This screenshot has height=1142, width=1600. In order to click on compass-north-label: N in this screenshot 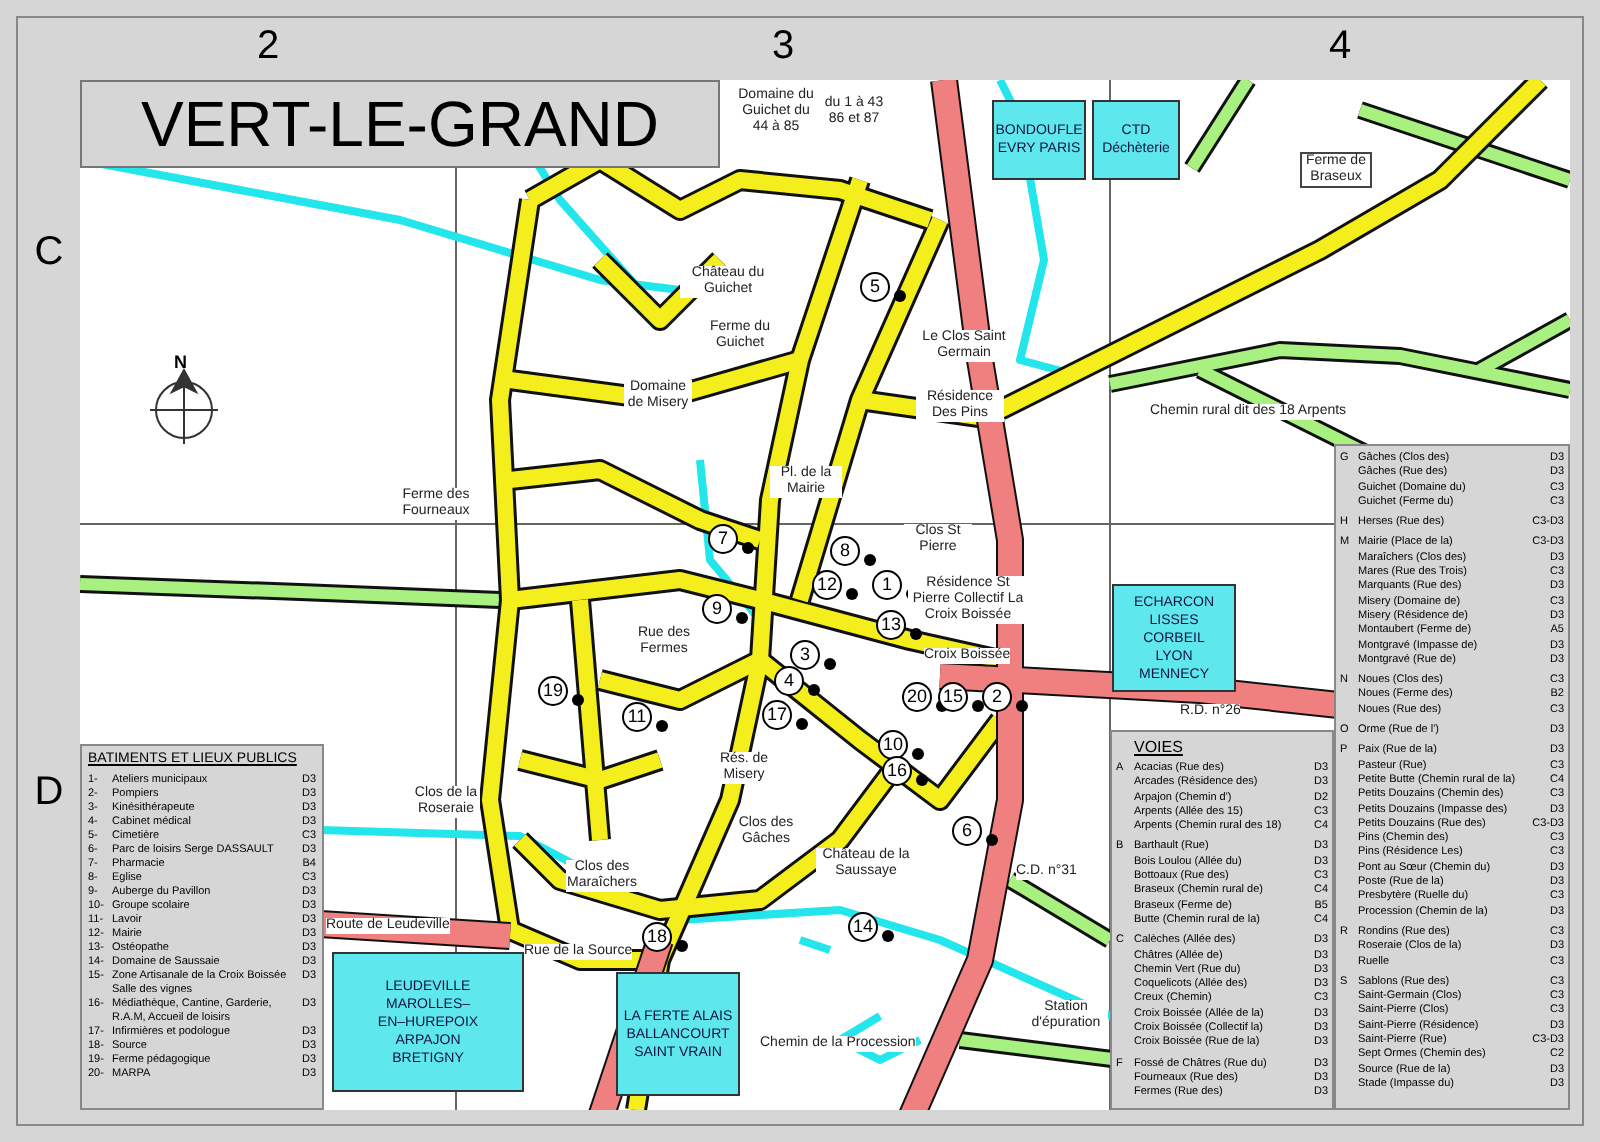, I will do `click(180, 362)`.